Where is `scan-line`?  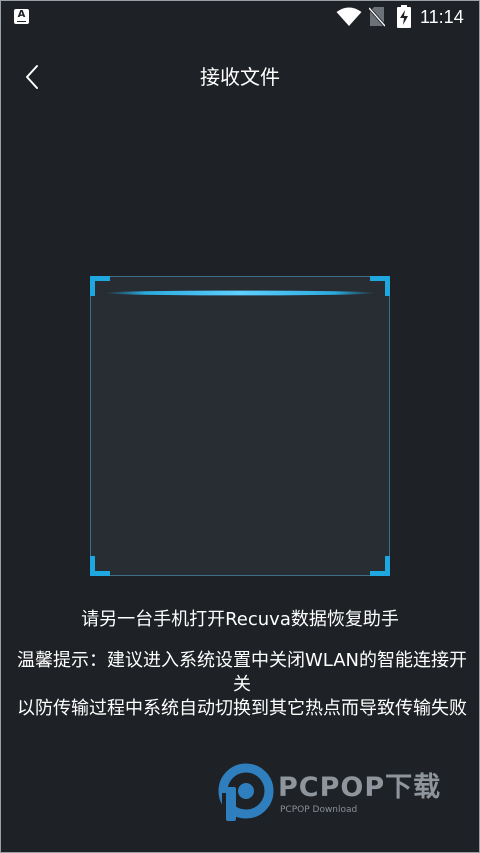 scan-line is located at coordinates (240, 293).